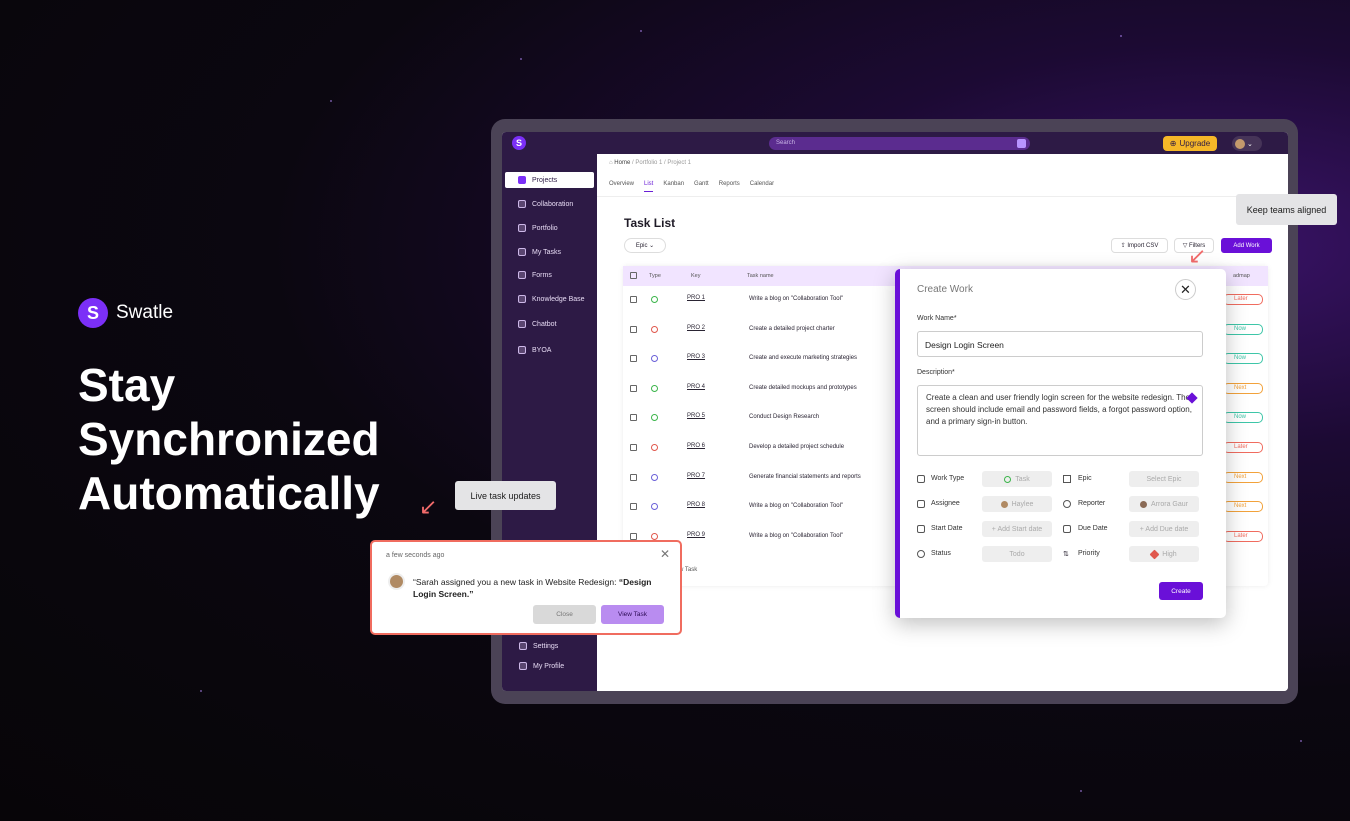 The image size is (1350, 821). What do you see at coordinates (1243, 418) in the screenshot?
I see `roadmap-badge: Now` at bounding box center [1243, 418].